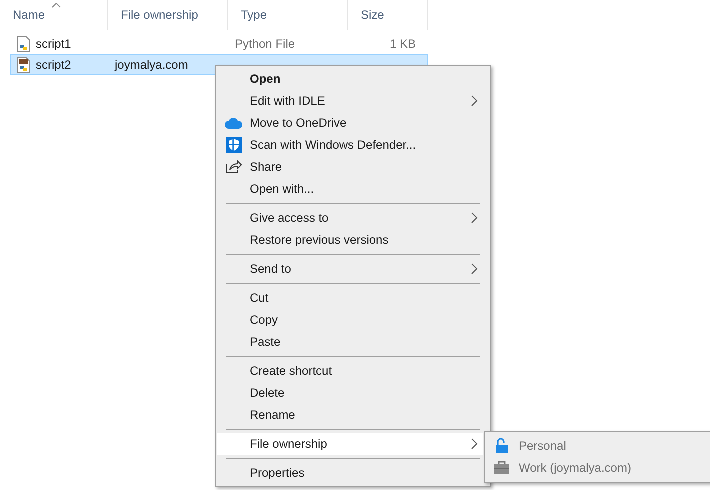  What do you see at coordinates (151, 65) in the screenshot?
I see `file-ownership: joymalya.com` at bounding box center [151, 65].